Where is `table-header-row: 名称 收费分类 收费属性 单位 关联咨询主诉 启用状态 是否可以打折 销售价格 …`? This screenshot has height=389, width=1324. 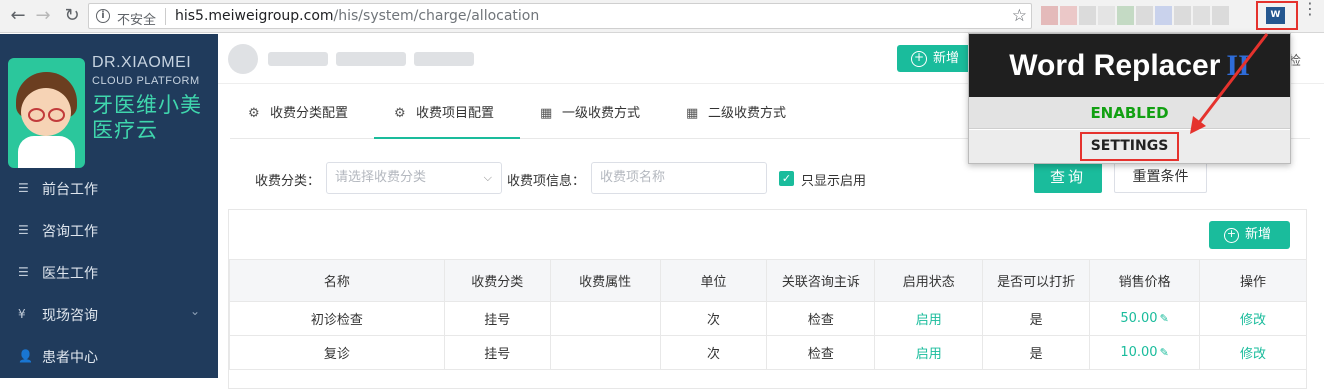
table-header-row: 名称 收费分类 收费属性 单位 关联咨询主诉 启用状态 是否可以打折 销售价格 … is located at coordinates (768, 280).